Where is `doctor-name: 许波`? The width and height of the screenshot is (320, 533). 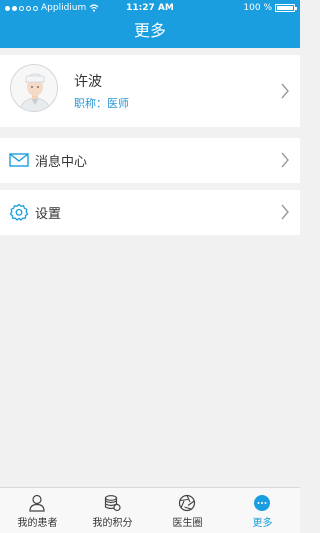 doctor-name: 许波 is located at coordinates (88, 82).